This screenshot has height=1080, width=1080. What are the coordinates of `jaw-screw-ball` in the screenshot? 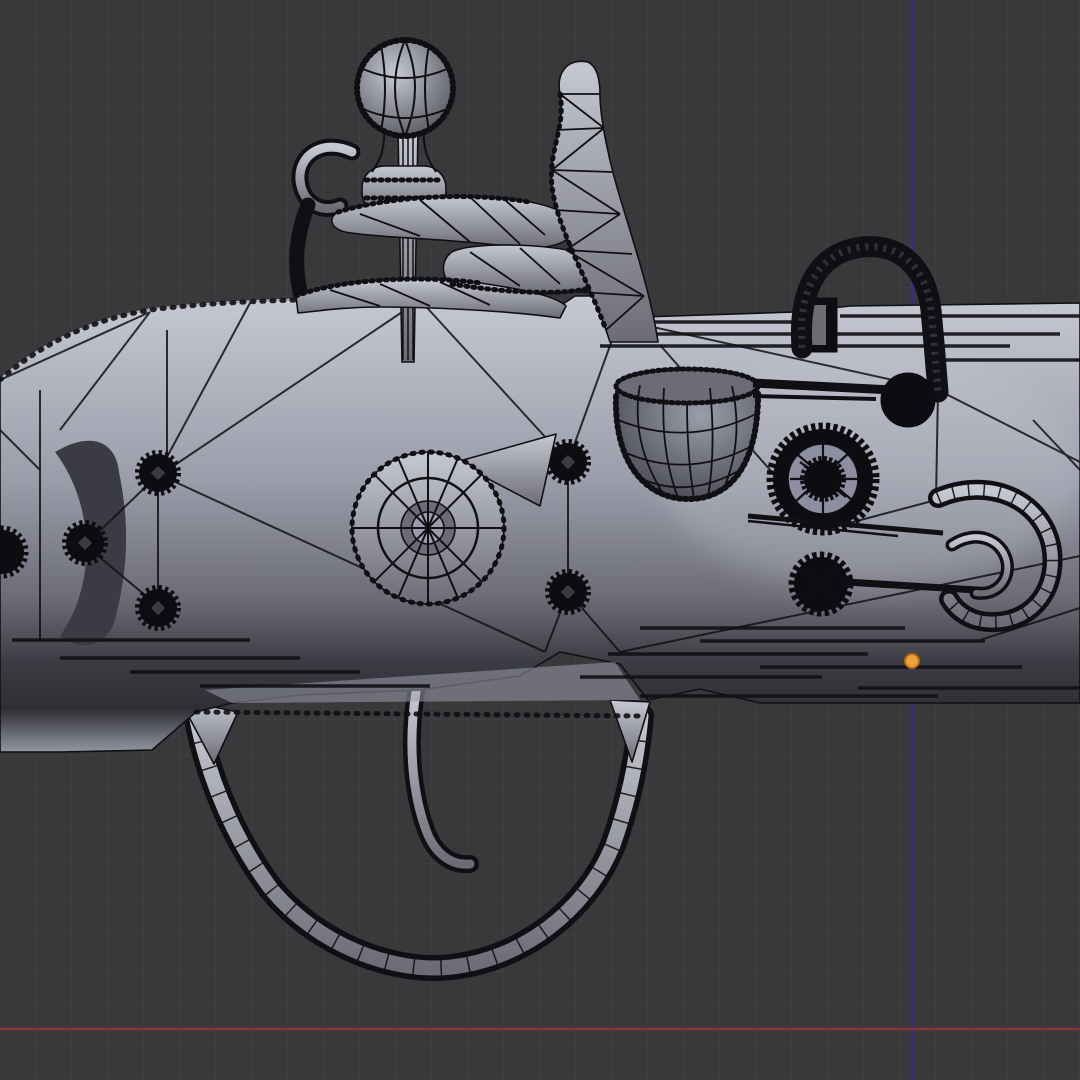 It's located at (908, 400).